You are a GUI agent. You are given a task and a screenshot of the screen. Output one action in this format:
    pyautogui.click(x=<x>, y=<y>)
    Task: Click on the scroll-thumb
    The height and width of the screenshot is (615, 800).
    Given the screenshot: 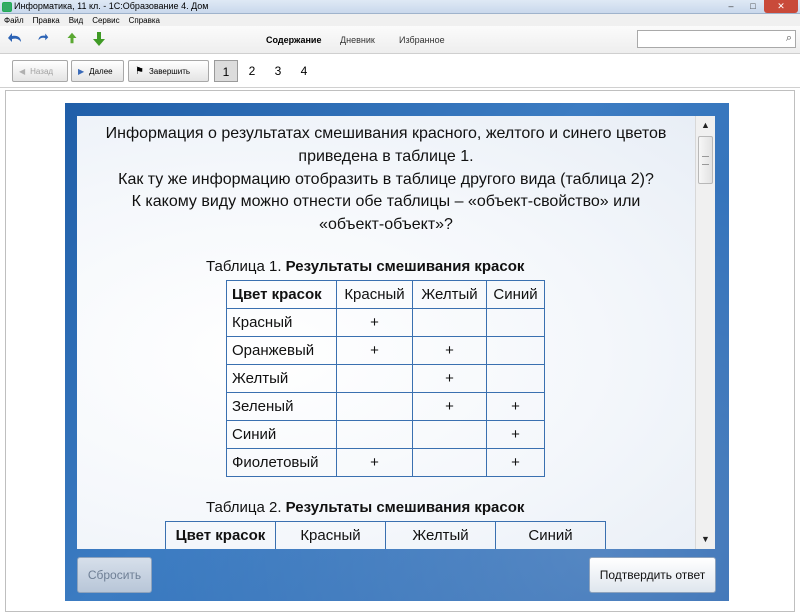 What is the action you would take?
    pyautogui.click(x=705, y=160)
    